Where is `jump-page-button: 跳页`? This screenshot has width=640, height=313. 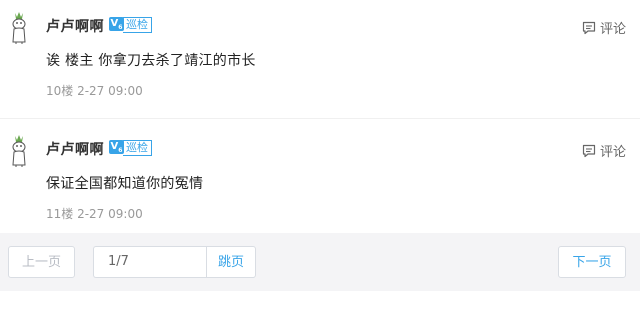 jump-page-button: 跳页 is located at coordinates (231, 262).